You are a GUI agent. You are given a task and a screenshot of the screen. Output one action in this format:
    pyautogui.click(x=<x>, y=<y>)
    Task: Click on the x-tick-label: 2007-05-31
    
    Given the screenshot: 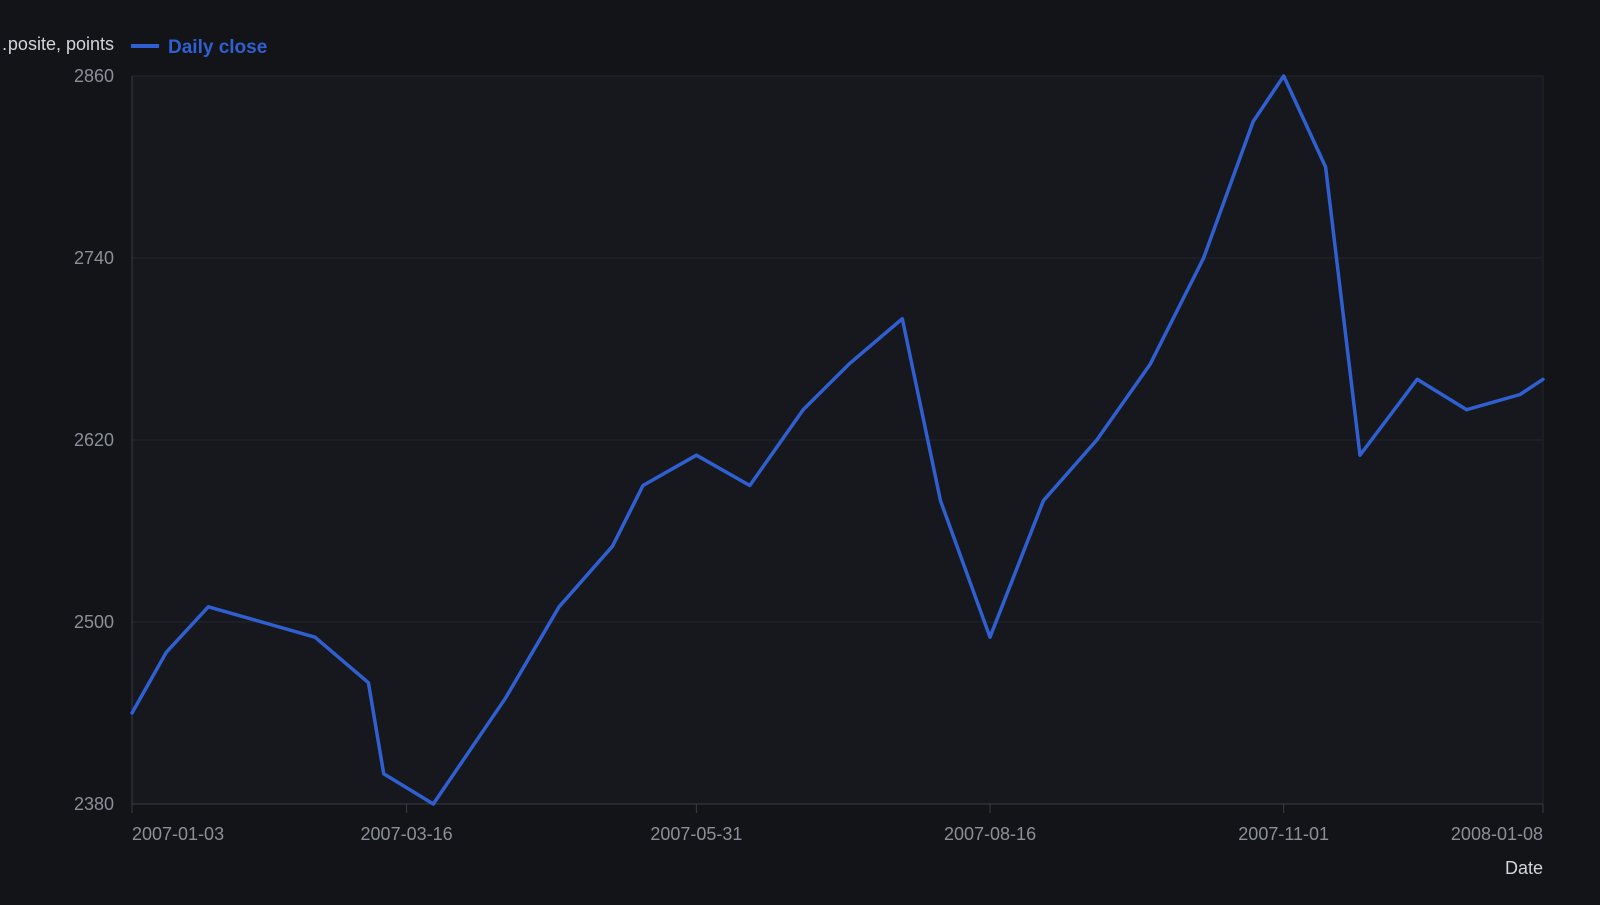 What is the action you would take?
    pyautogui.click(x=696, y=834)
    